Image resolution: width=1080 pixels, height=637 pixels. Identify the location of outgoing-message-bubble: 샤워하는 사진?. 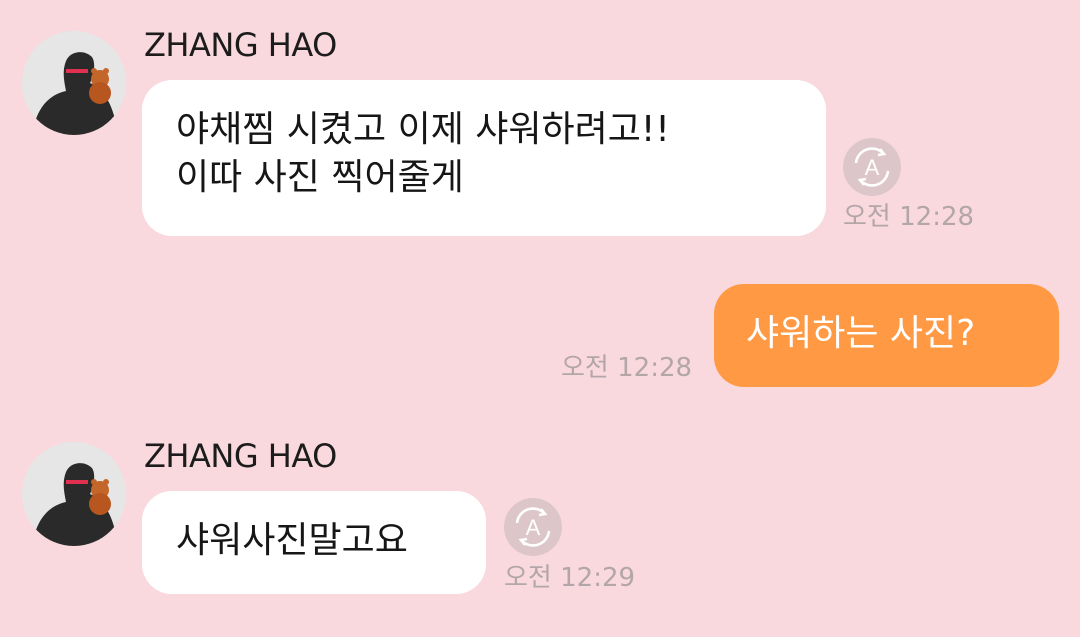
(886, 335).